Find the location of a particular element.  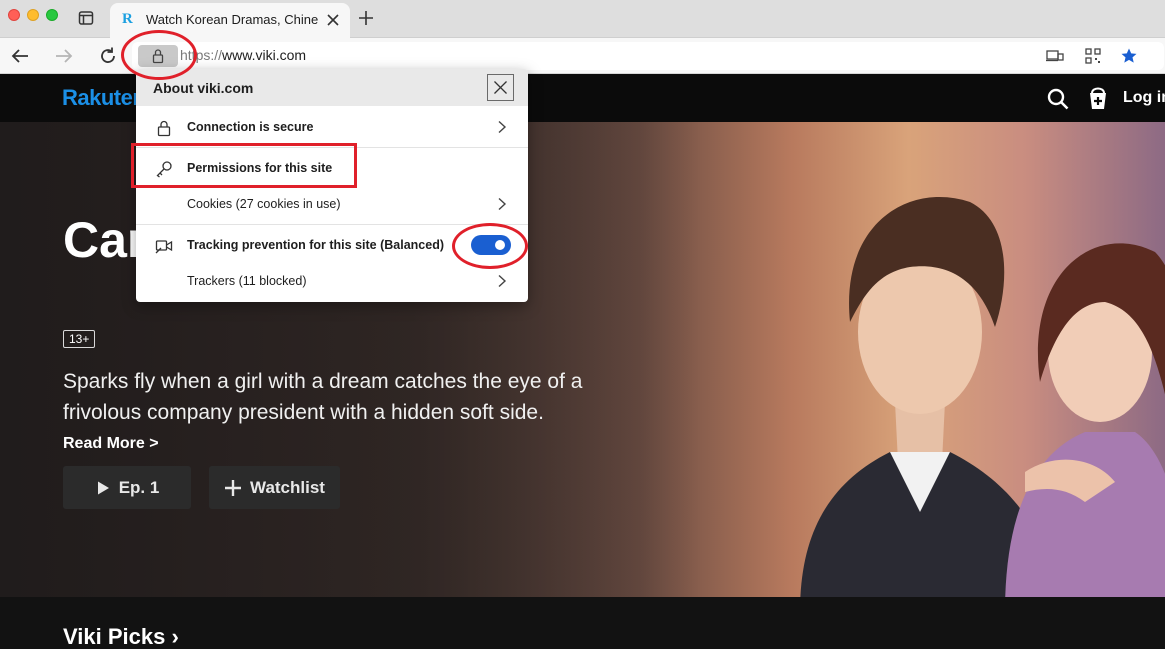

read-more-link: Read More > is located at coordinates (111, 444).